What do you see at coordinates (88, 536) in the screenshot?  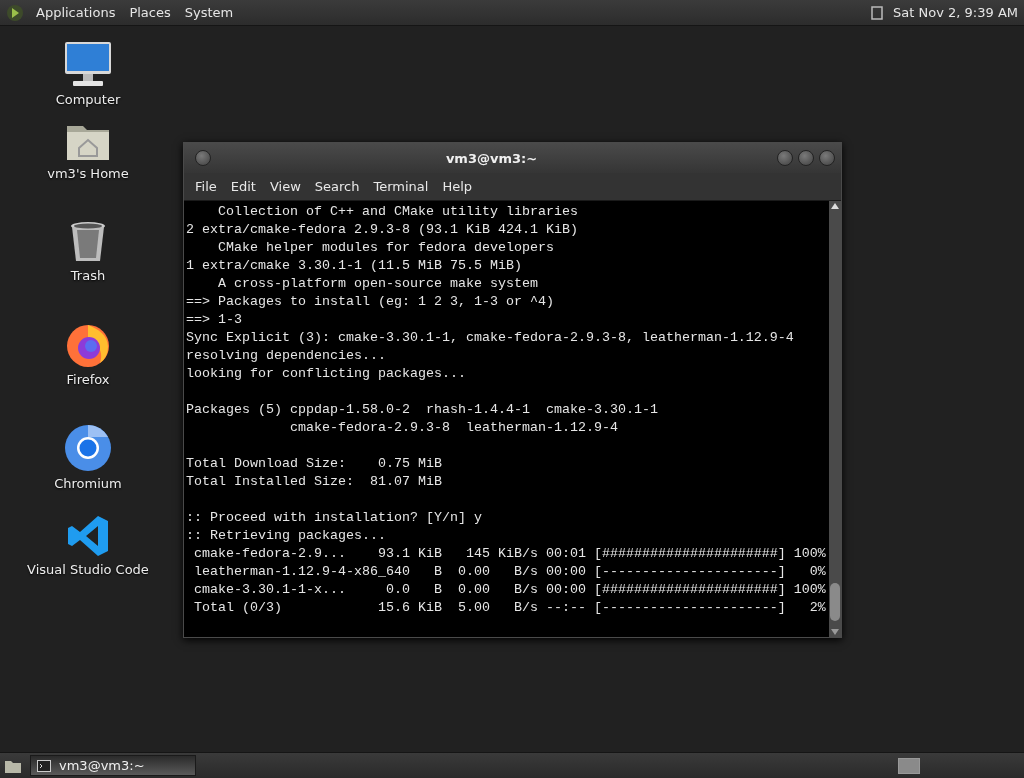 I see `code-editor-icon` at bounding box center [88, 536].